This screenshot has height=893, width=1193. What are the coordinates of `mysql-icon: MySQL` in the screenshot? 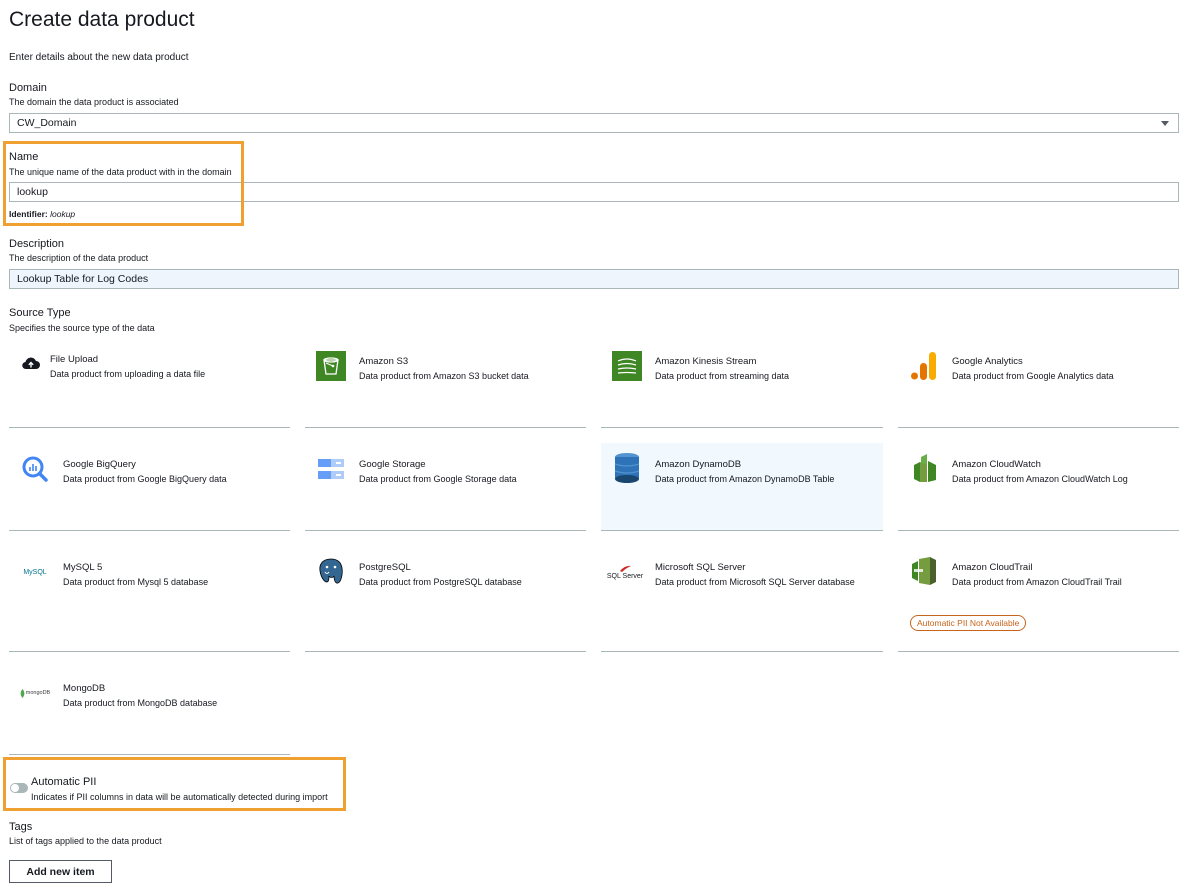 It's located at (35, 572).